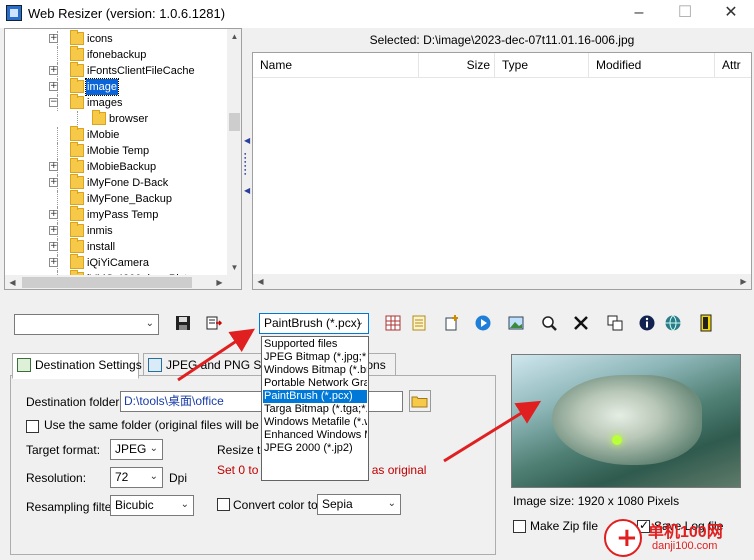  What do you see at coordinates (483, 323) in the screenshot?
I see `play-icon` at bounding box center [483, 323].